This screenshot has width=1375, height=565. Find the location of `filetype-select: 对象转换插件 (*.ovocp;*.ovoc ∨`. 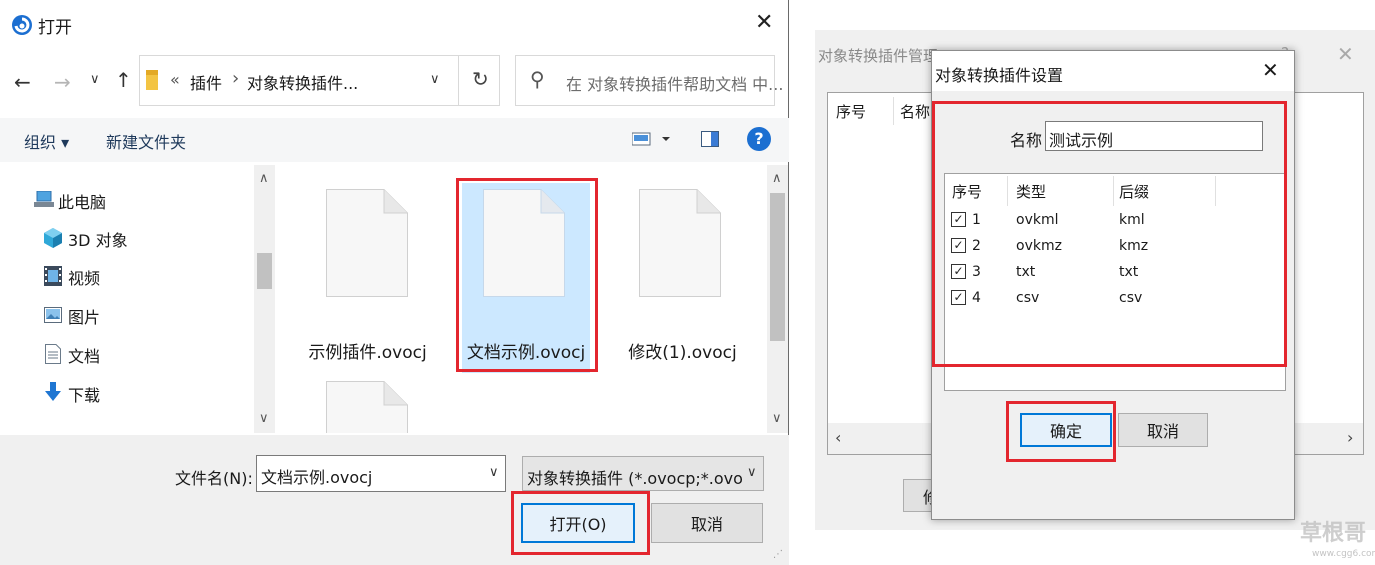

filetype-select: 对象转换插件 (*.ovocp;*.ovoc ∨ is located at coordinates (643, 473).